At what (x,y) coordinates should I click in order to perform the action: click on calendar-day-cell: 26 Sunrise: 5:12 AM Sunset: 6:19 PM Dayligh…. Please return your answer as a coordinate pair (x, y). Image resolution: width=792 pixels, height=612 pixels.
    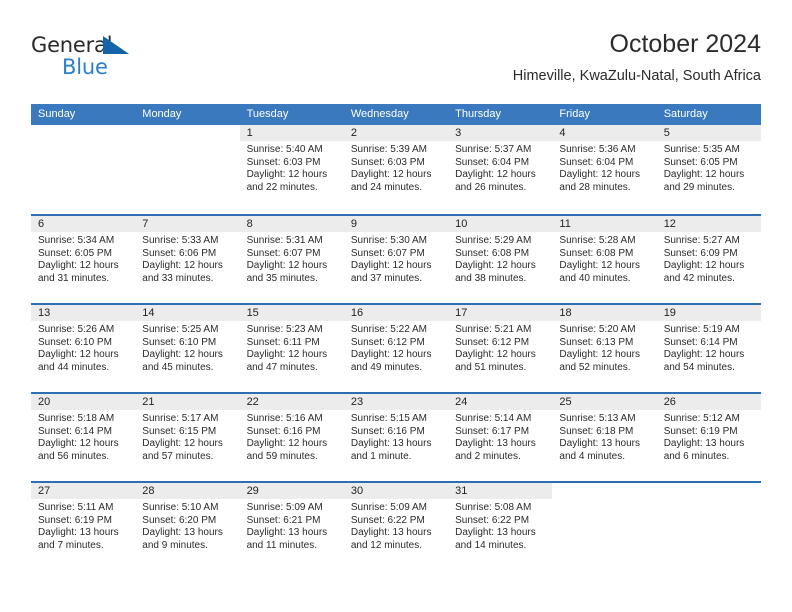
    Looking at the image, I should click on (708, 437).